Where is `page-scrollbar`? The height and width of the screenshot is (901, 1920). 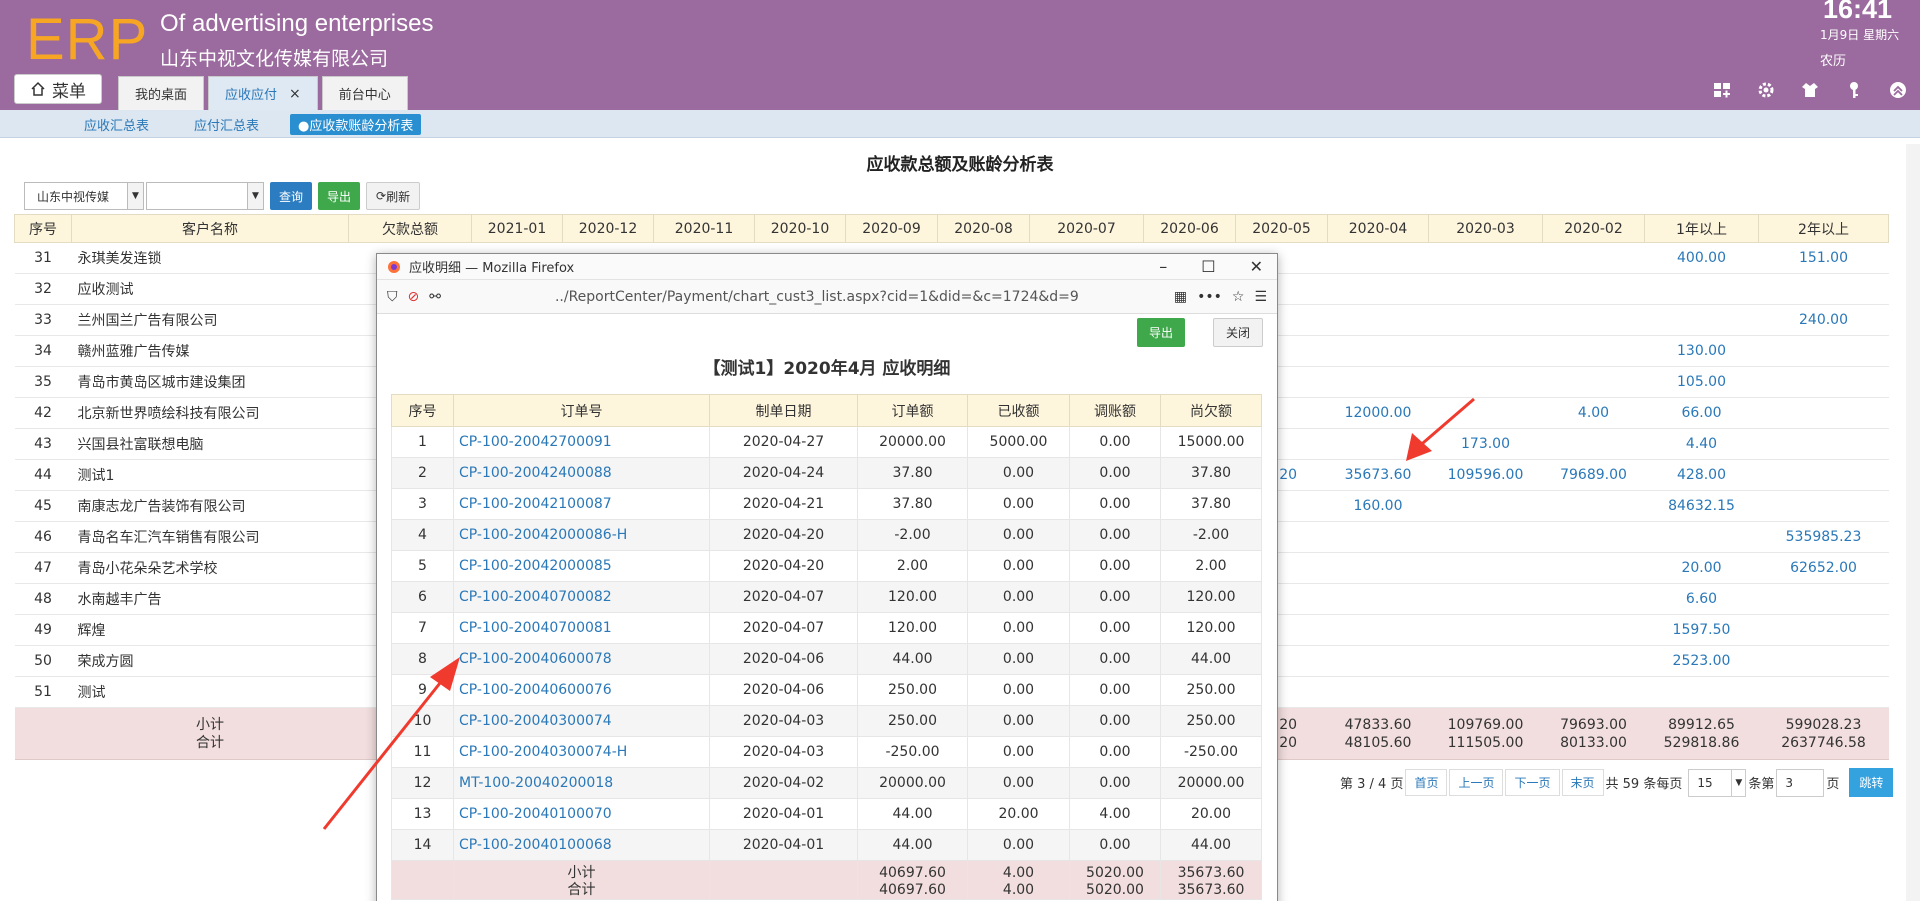
page-scrollbar is located at coordinates (1913, 522).